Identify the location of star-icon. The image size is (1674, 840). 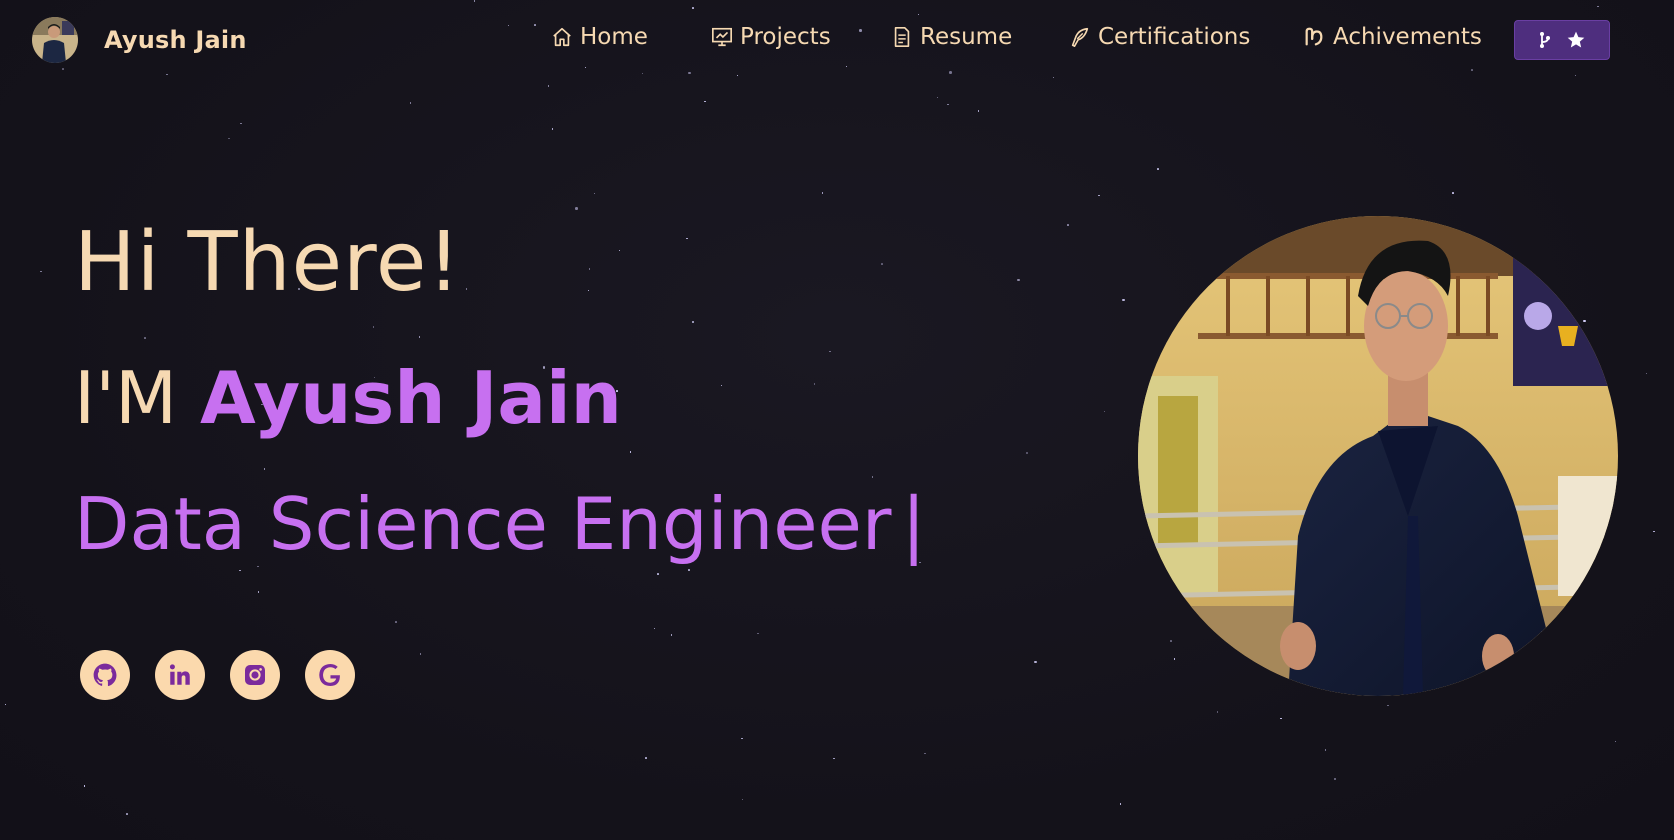
(1576, 39).